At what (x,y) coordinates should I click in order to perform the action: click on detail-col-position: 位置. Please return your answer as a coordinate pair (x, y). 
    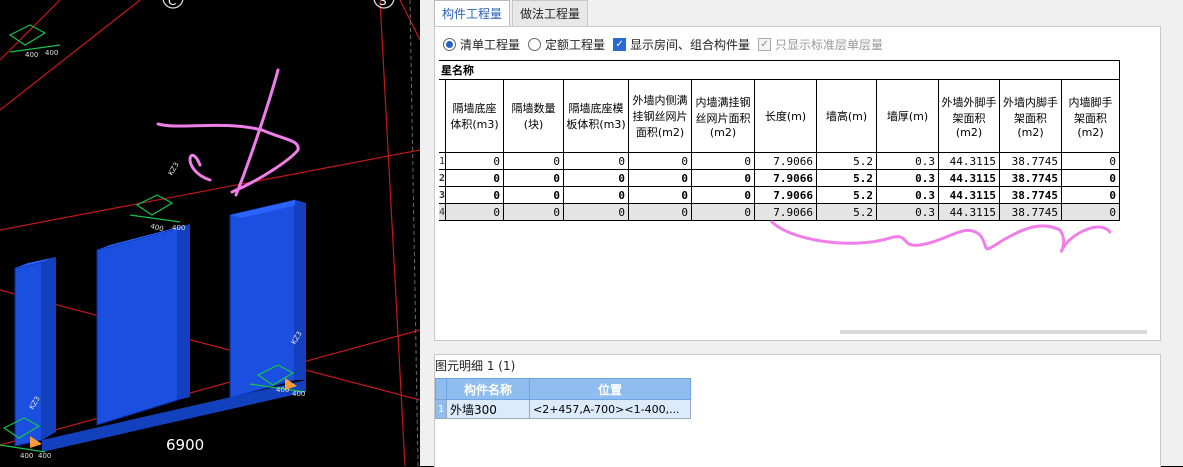
    Looking at the image, I should click on (610, 389).